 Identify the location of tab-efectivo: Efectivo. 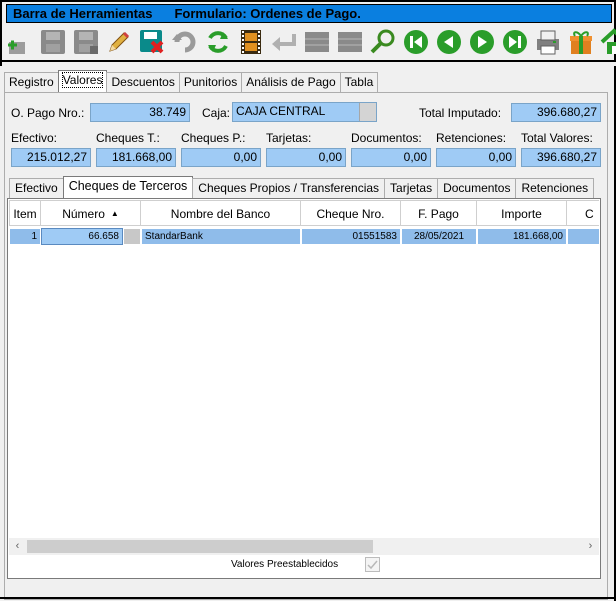
(36, 188).